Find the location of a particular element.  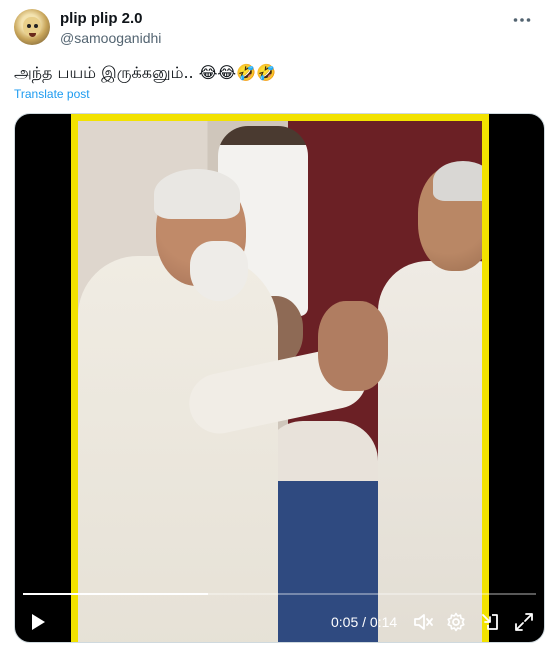

user-handle: @samooganidhi is located at coordinates (110, 38).